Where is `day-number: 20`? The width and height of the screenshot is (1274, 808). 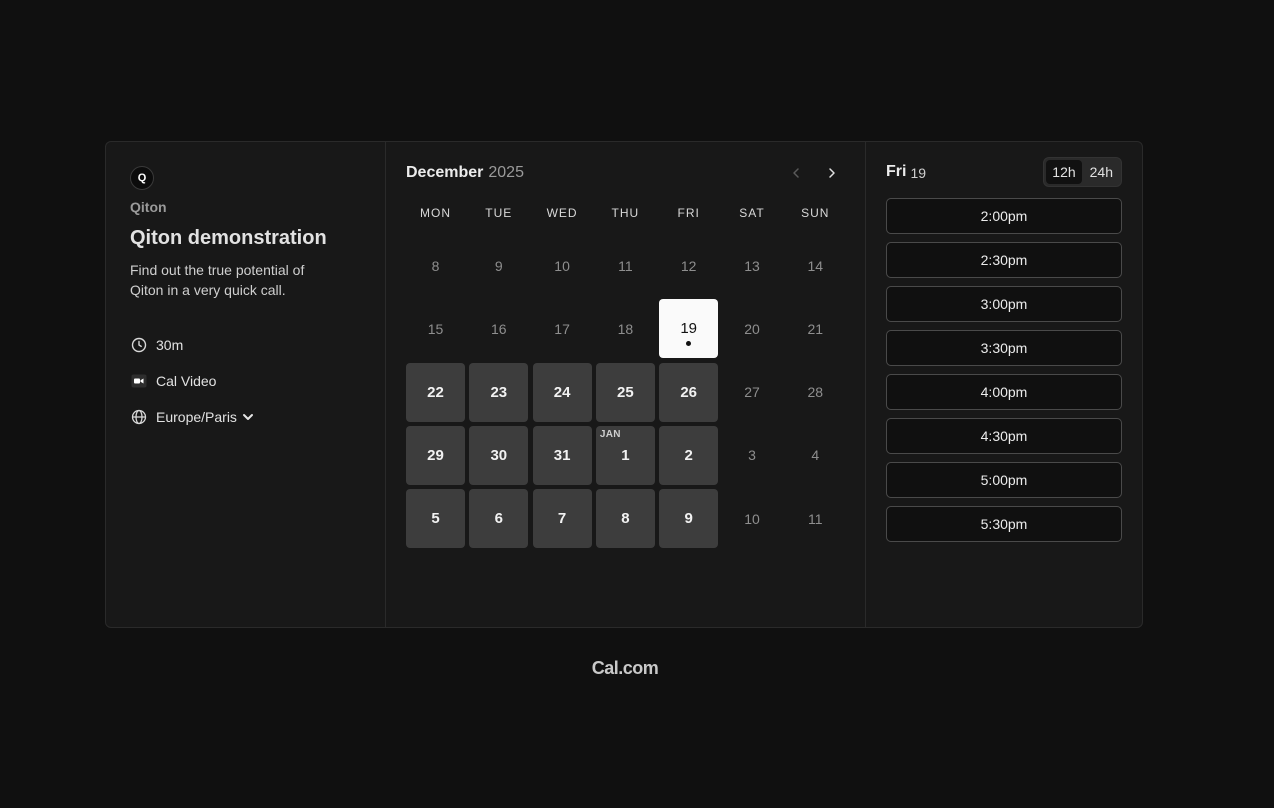
day-number: 20 is located at coordinates (752, 328).